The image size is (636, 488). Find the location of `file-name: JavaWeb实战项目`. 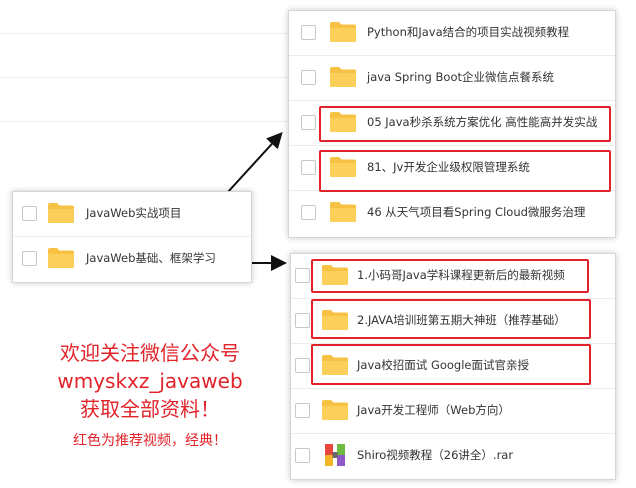

file-name: JavaWeb实战项目 is located at coordinates (134, 213).